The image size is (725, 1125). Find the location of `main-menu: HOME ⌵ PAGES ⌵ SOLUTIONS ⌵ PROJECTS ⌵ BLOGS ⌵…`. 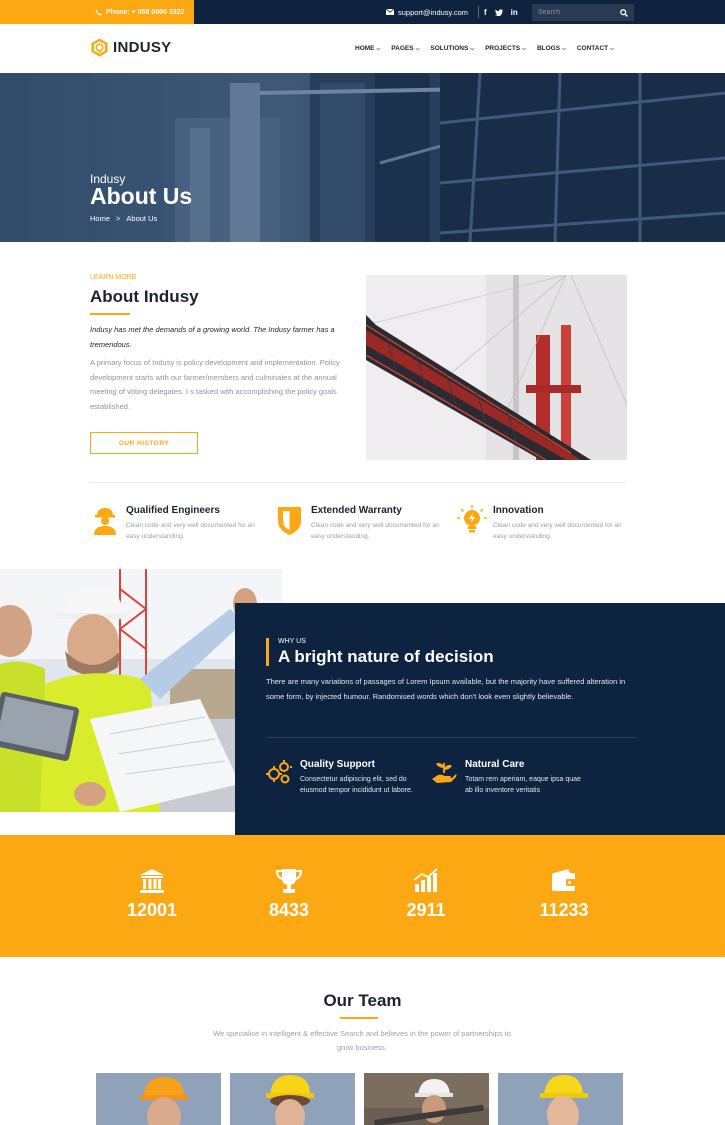

main-menu: HOME ⌵ PAGES ⌵ SOLUTIONS ⌵ PROJECTS ⌵ BLOGS ⌵… is located at coordinates (484, 48).